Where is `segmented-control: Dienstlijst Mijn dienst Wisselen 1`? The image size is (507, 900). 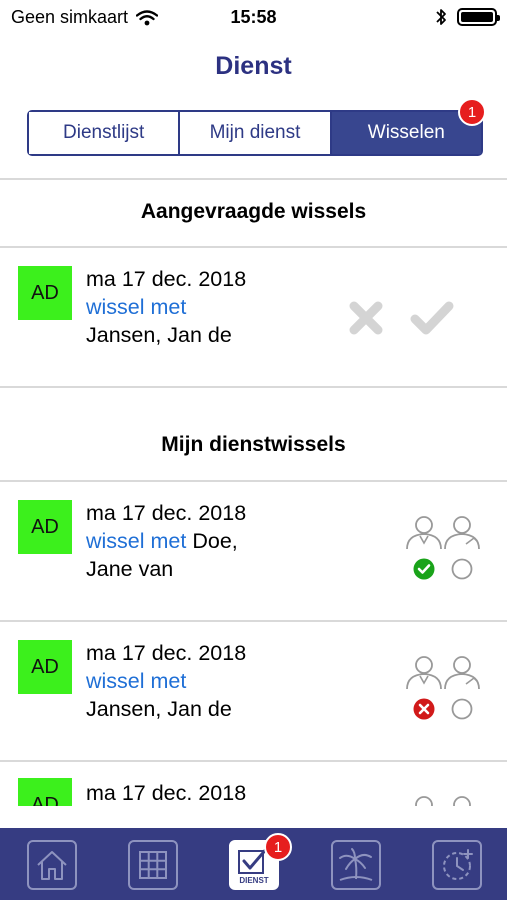
segmented-control: Dienstlijst Mijn dienst Wisselen 1 is located at coordinates (256, 127).